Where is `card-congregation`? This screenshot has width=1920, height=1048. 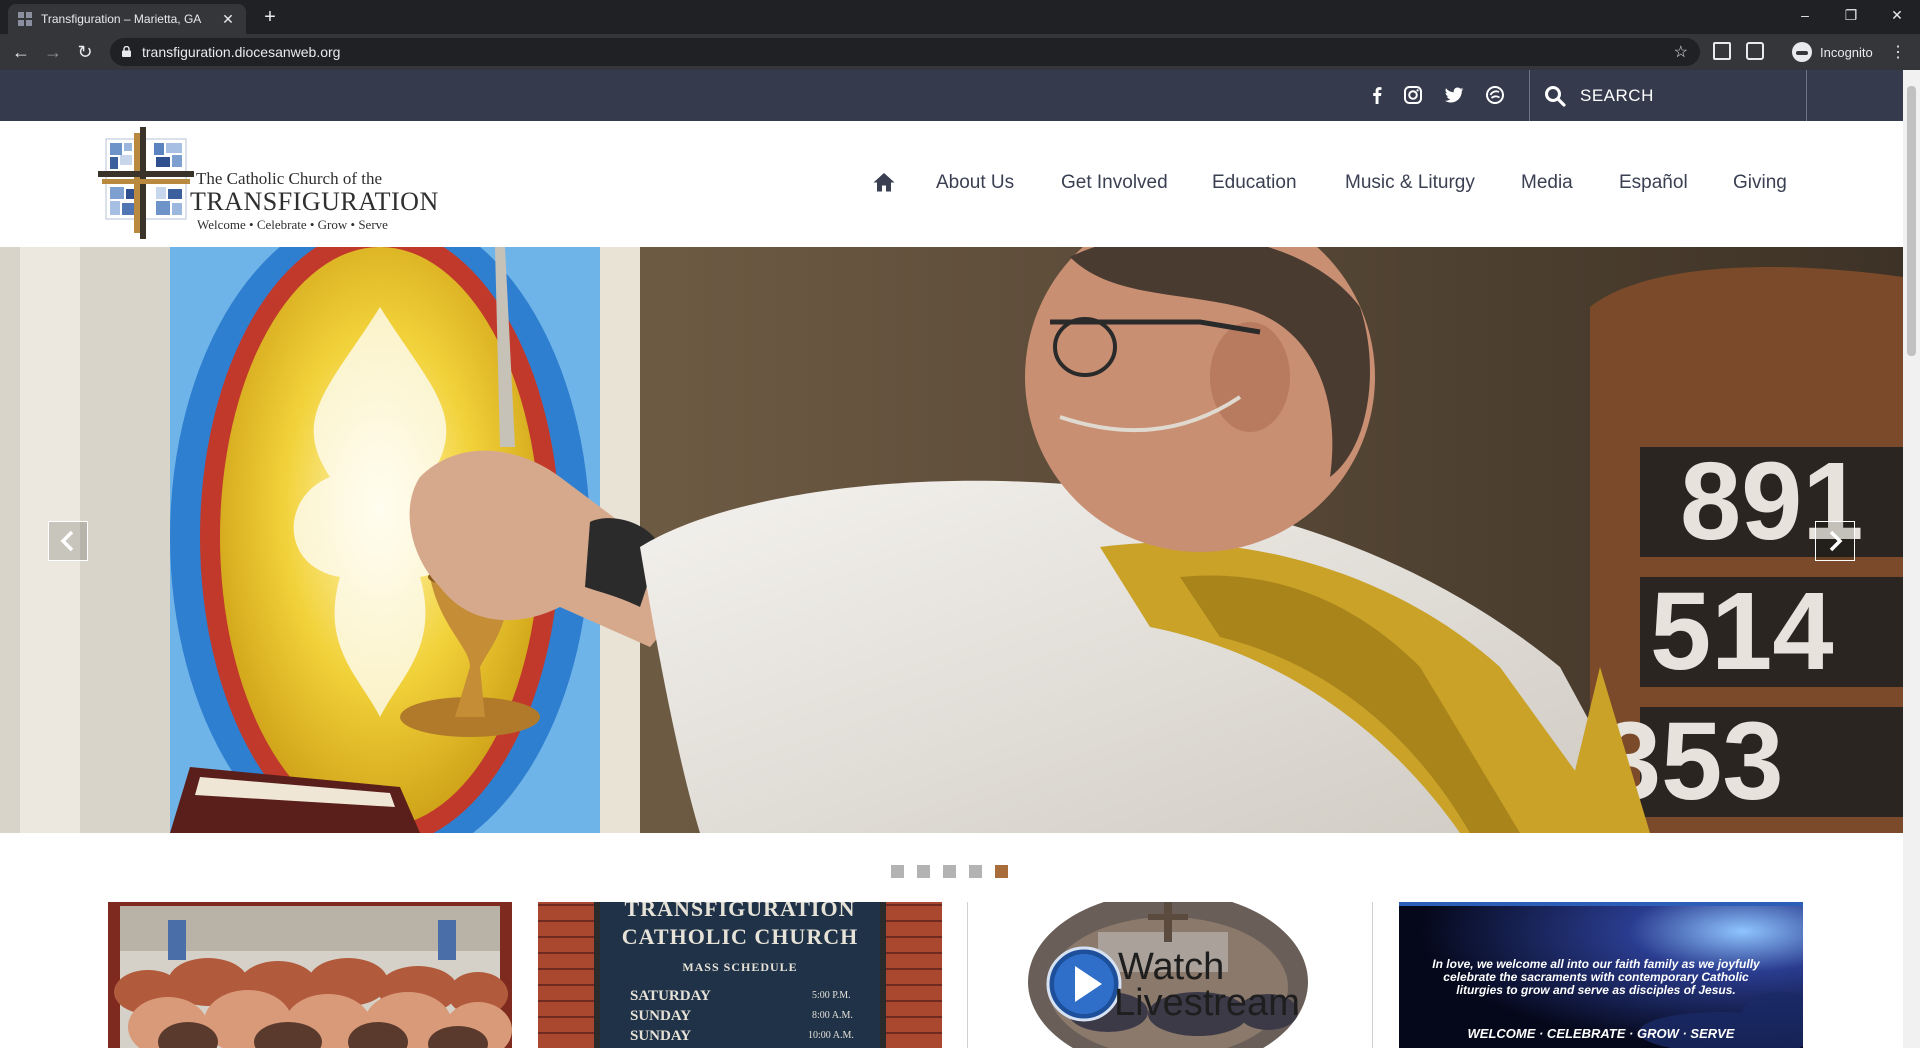
card-congregation is located at coordinates (310, 975).